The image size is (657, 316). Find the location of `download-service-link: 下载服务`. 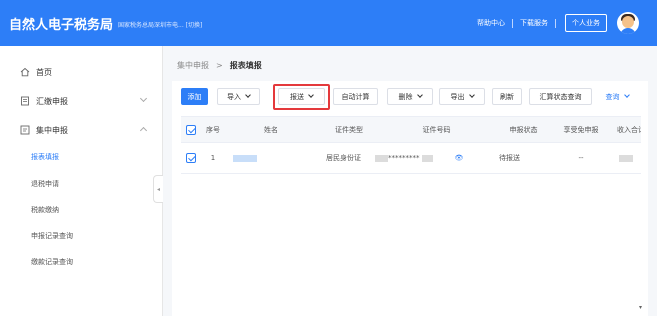

download-service-link: 下载服务 is located at coordinates (534, 23).